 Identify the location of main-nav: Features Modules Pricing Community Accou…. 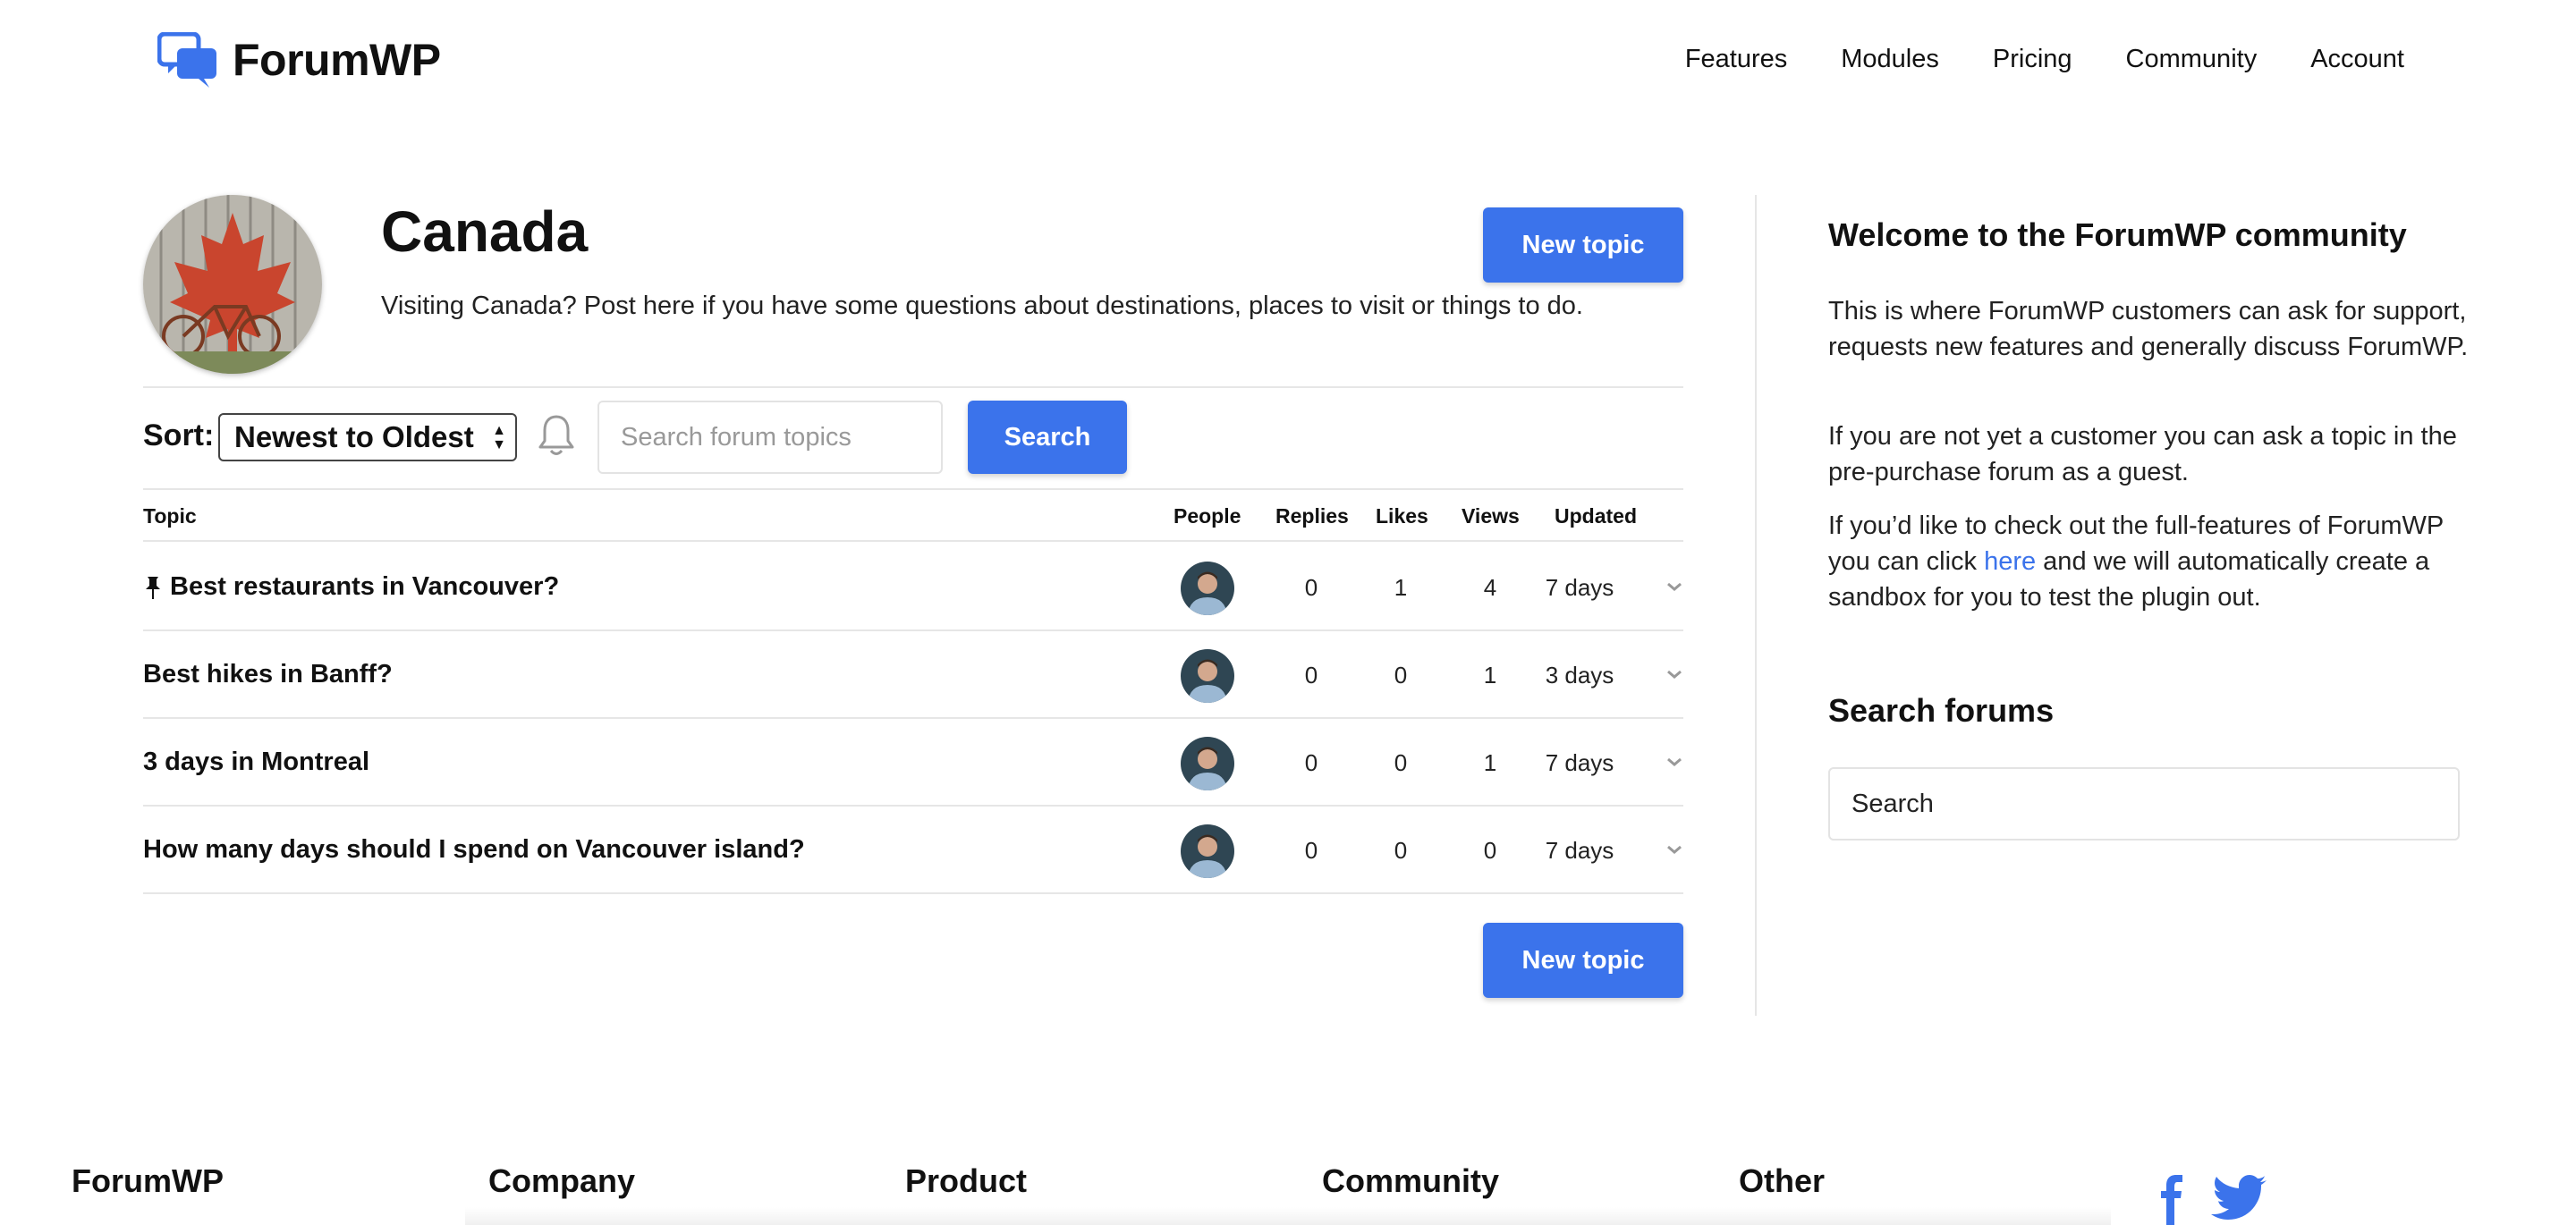
(2044, 59).